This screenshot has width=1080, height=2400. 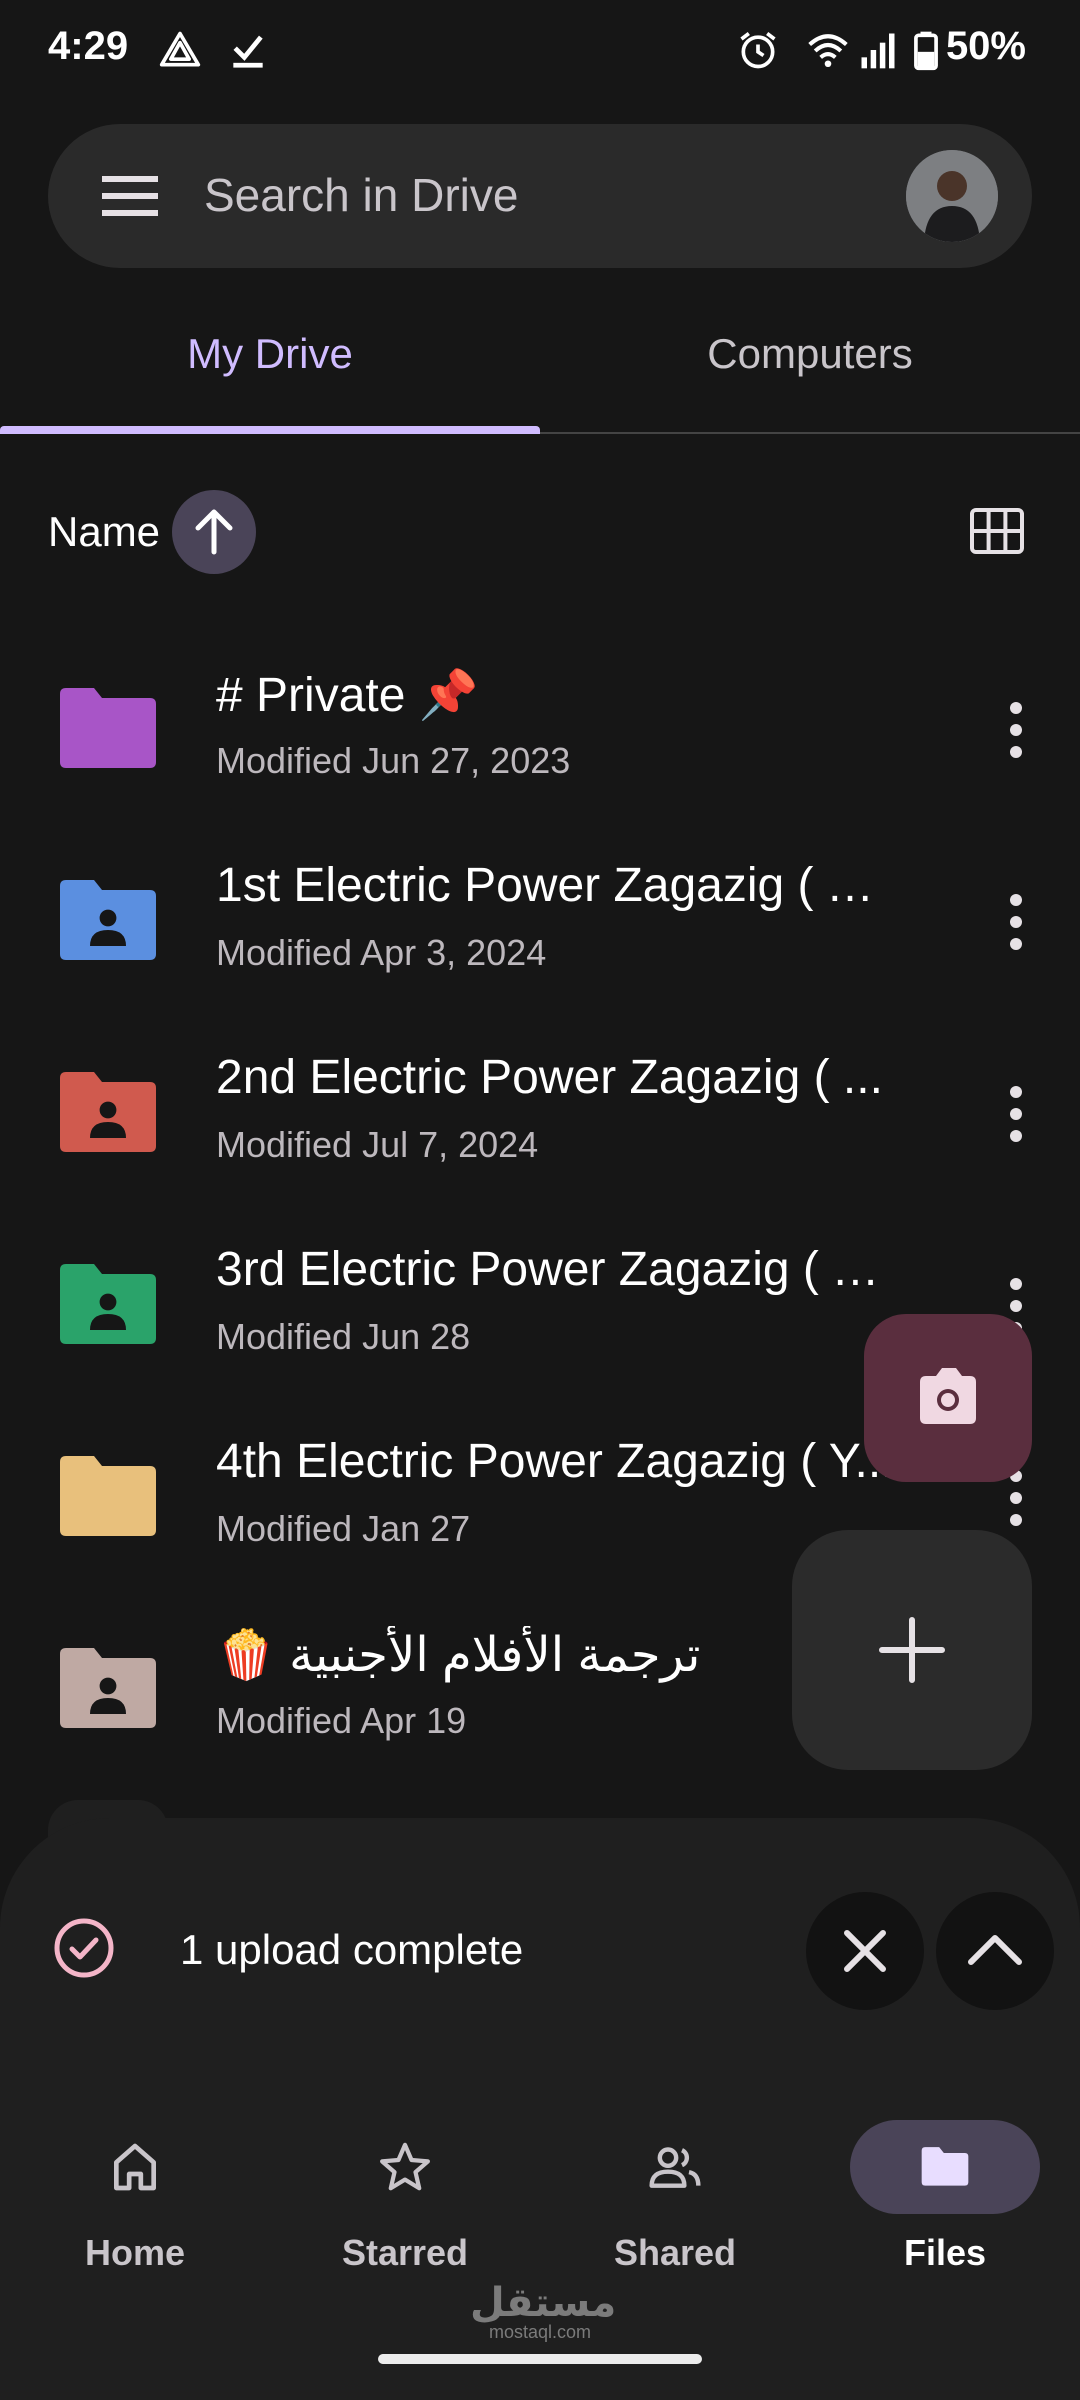 What do you see at coordinates (540, 196) in the screenshot?
I see `search-bar: Search in Drive` at bounding box center [540, 196].